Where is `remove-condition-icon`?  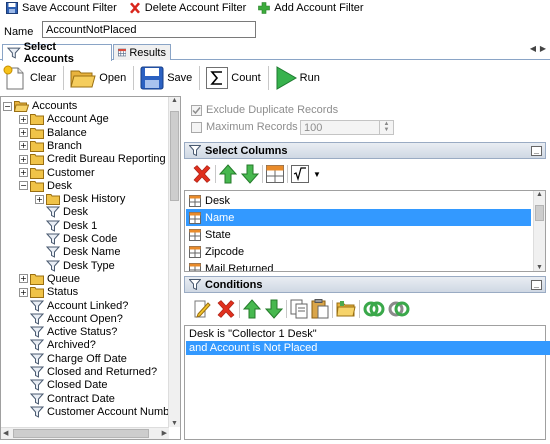 remove-condition-icon is located at coordinates (226, 309).